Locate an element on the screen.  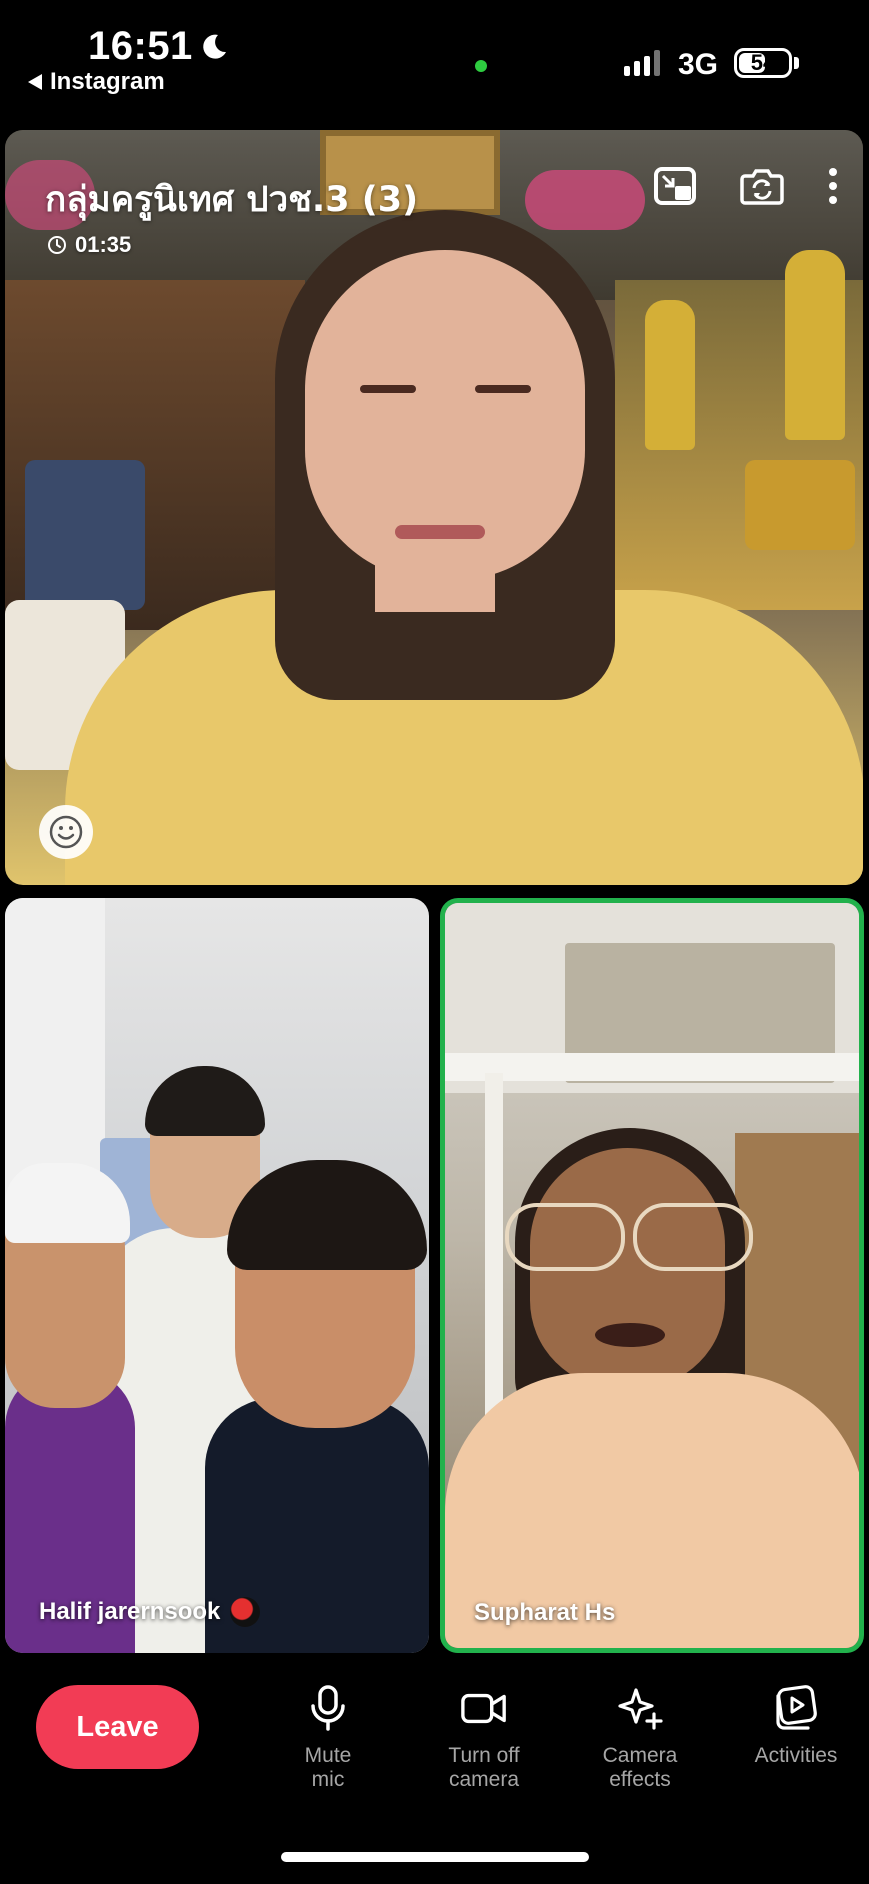
camera-effects-button: Camera effects is located at coordinates (640, 1738).